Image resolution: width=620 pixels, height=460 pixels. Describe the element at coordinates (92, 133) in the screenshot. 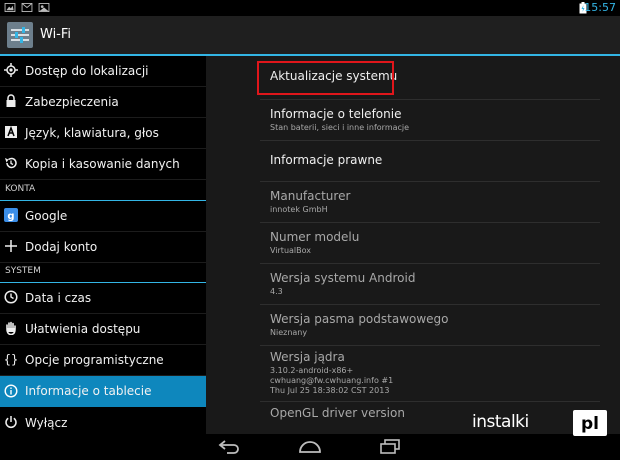

I see `sidebar-item-label: Język, klawiatura, głos` at that location.